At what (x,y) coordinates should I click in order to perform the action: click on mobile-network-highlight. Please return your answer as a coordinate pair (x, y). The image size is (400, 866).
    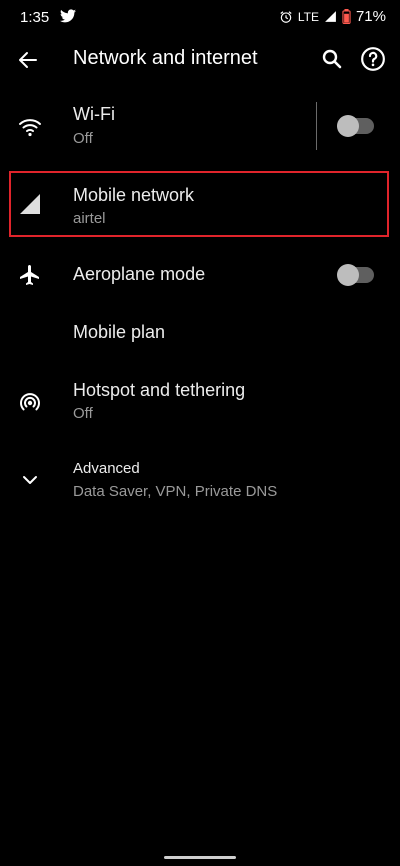
    Looking at the image, I should click on (199, 204).